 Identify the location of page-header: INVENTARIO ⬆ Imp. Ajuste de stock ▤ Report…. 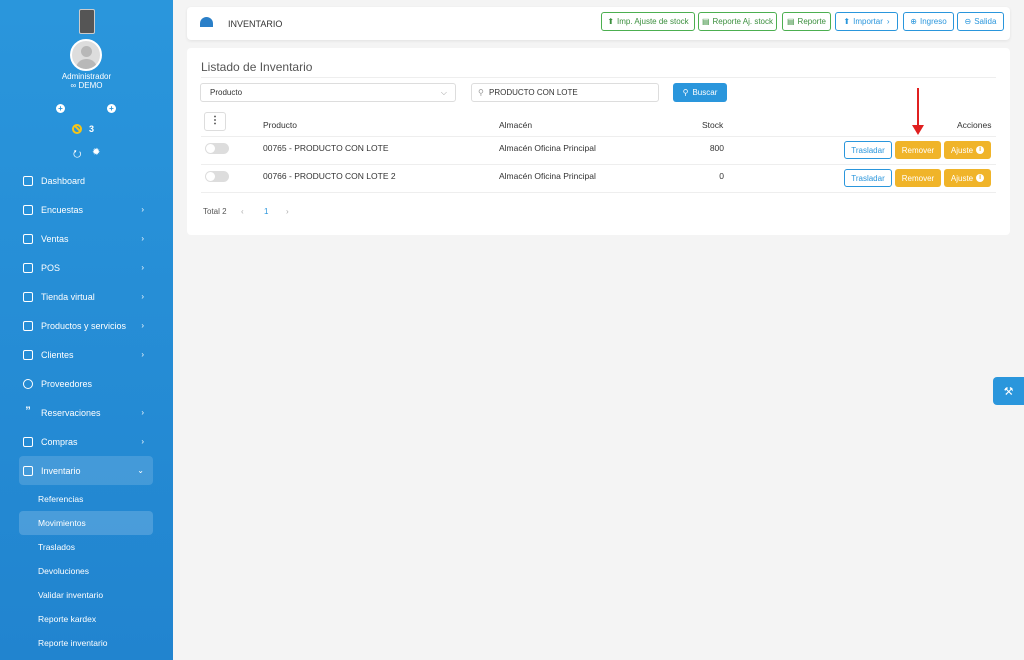
(598, 23).